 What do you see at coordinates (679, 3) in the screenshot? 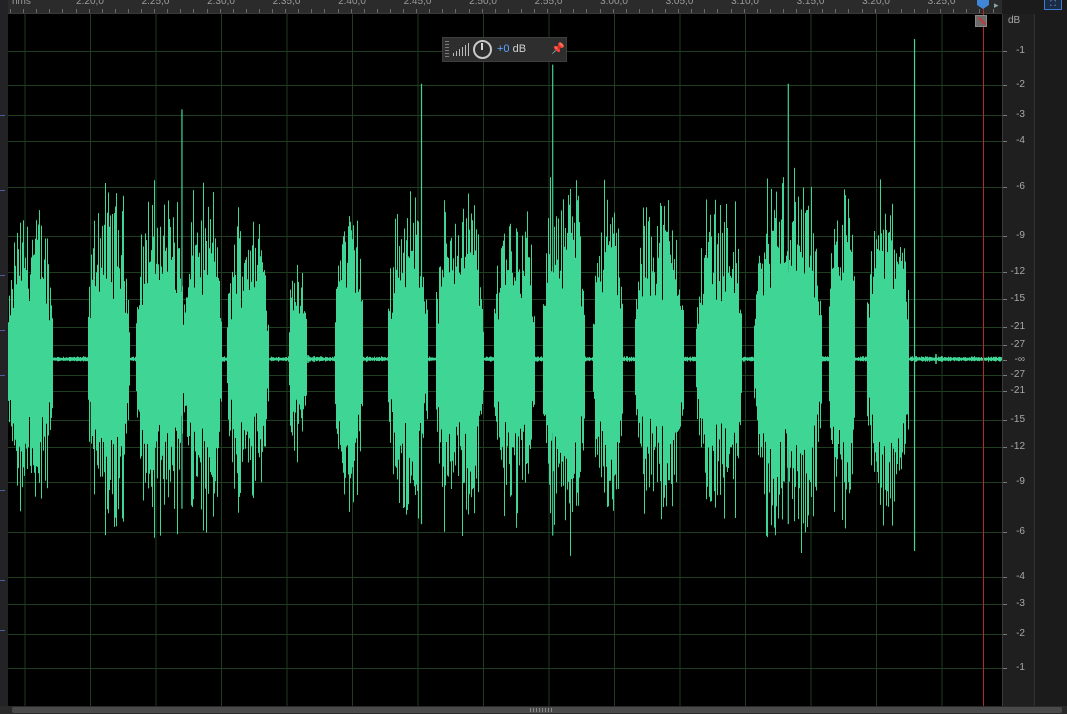
I see `ruler-label: 3:05,0` at bounding box center [679, 3].